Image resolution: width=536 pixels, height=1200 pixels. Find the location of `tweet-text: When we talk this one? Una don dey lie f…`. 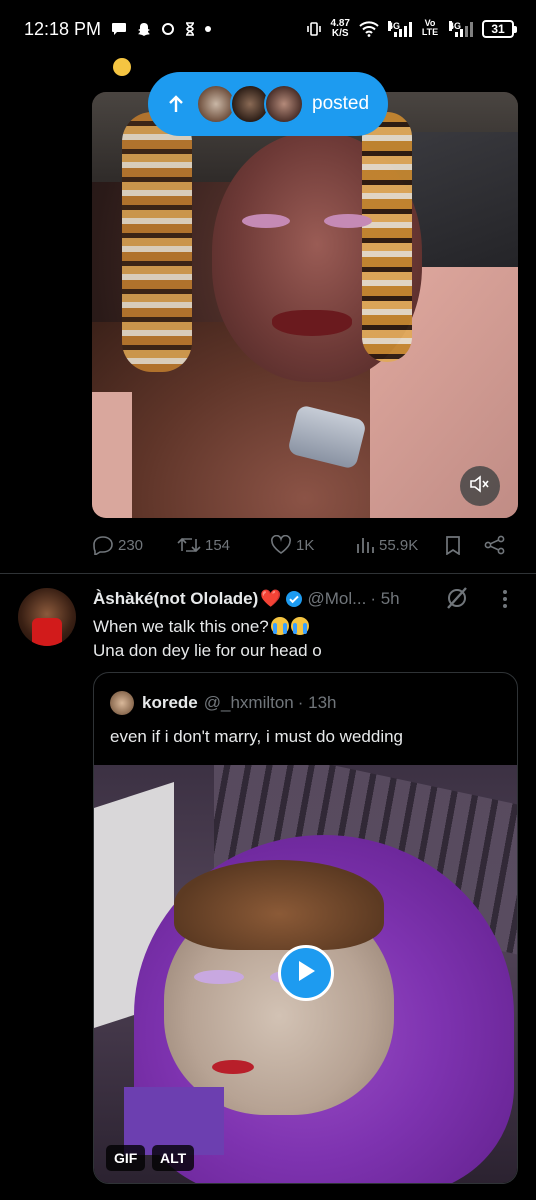

tweet-text: When we talk this one? Una don dey lie f… is located at coordinates (303, 639).